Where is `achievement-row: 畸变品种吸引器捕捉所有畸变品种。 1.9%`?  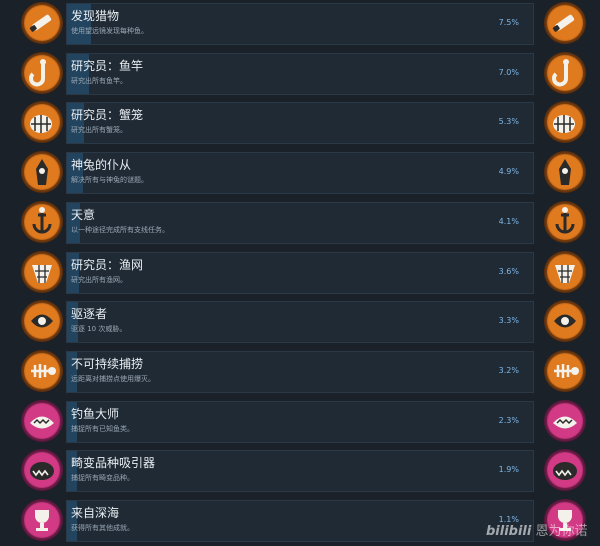 achievement-row: 畸变品种吸引器捕捉所有畸变品种。 1.9% is located at coordinates (300, 471).